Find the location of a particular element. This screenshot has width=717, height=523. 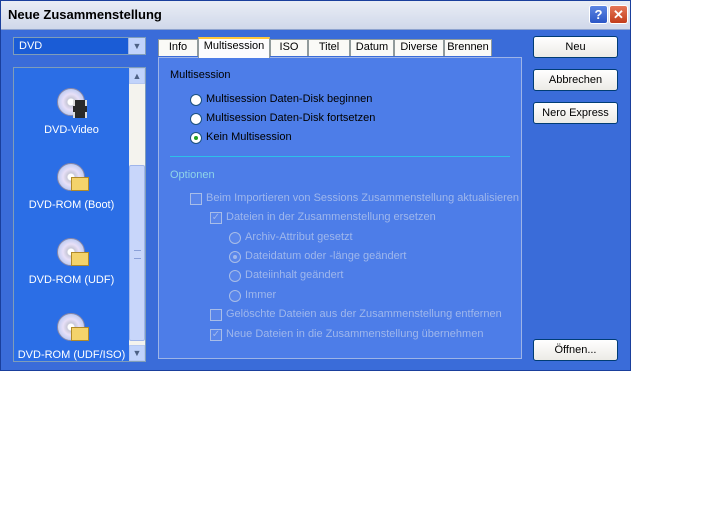

checkbox-remove-deleted is located at coordinates (216, 315).